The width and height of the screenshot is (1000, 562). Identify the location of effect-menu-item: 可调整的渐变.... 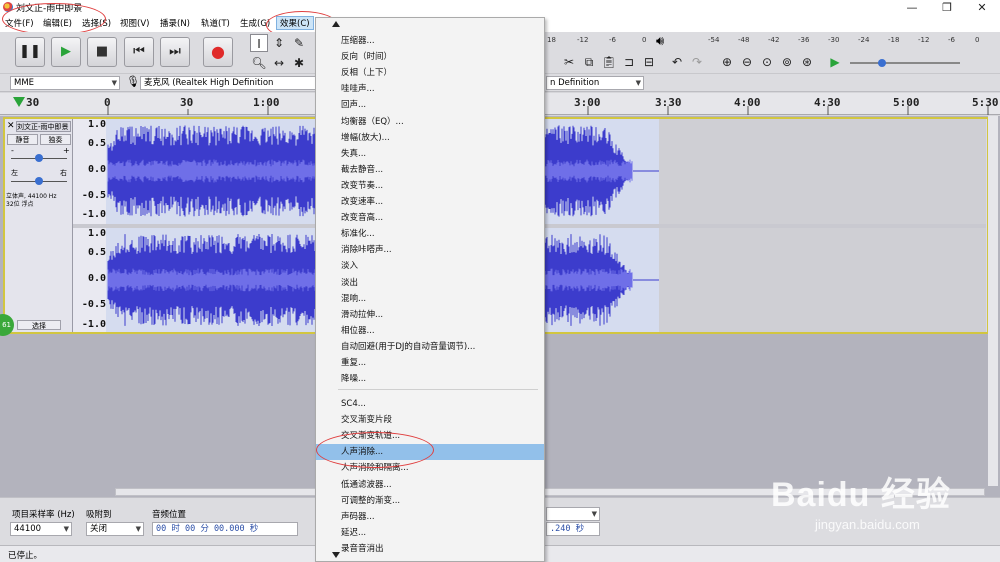
(430, 501).